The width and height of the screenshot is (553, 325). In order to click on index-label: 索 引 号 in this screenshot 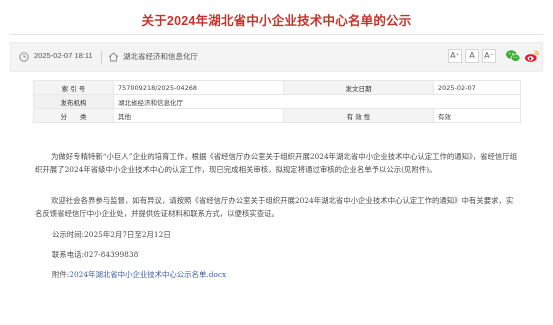, I will do `click(73, 87)`.